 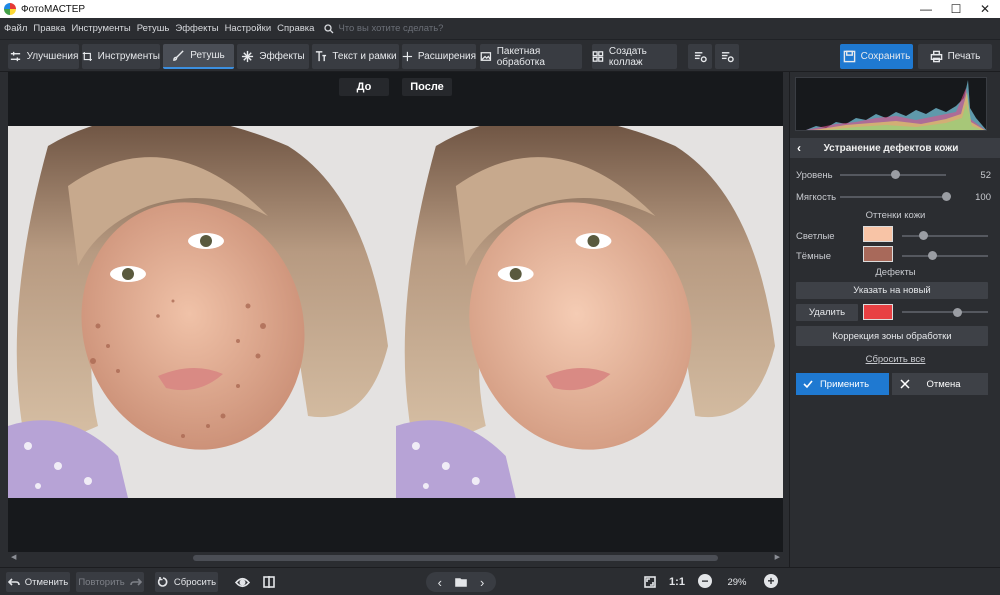 What do you see at coordinates (455, 558) in the screenshot?
I see `scrollbar-thumb` at bounding box center [455, 558].